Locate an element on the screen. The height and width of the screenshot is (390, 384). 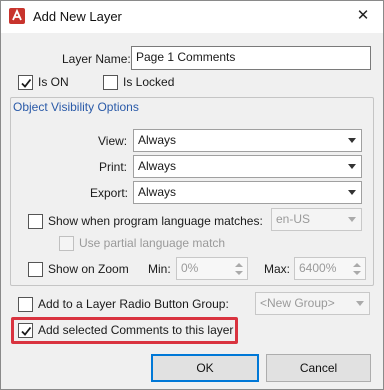
show-on-zoom-checkbox is located at coordinates (35, 269).